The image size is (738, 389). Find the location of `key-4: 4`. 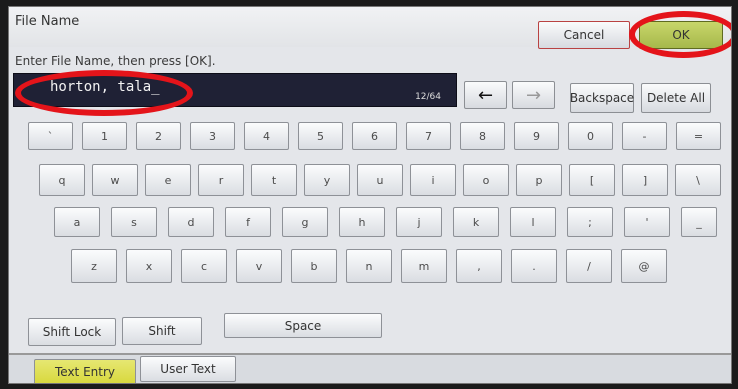

key-4: 4 is located at coordinates (266, 136).